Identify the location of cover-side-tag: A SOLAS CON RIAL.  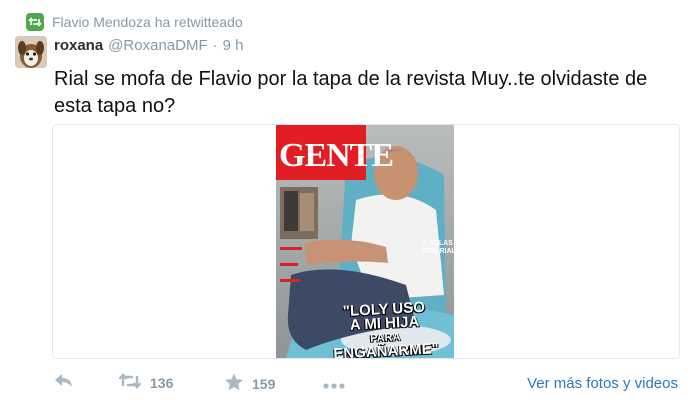
(438, 247).